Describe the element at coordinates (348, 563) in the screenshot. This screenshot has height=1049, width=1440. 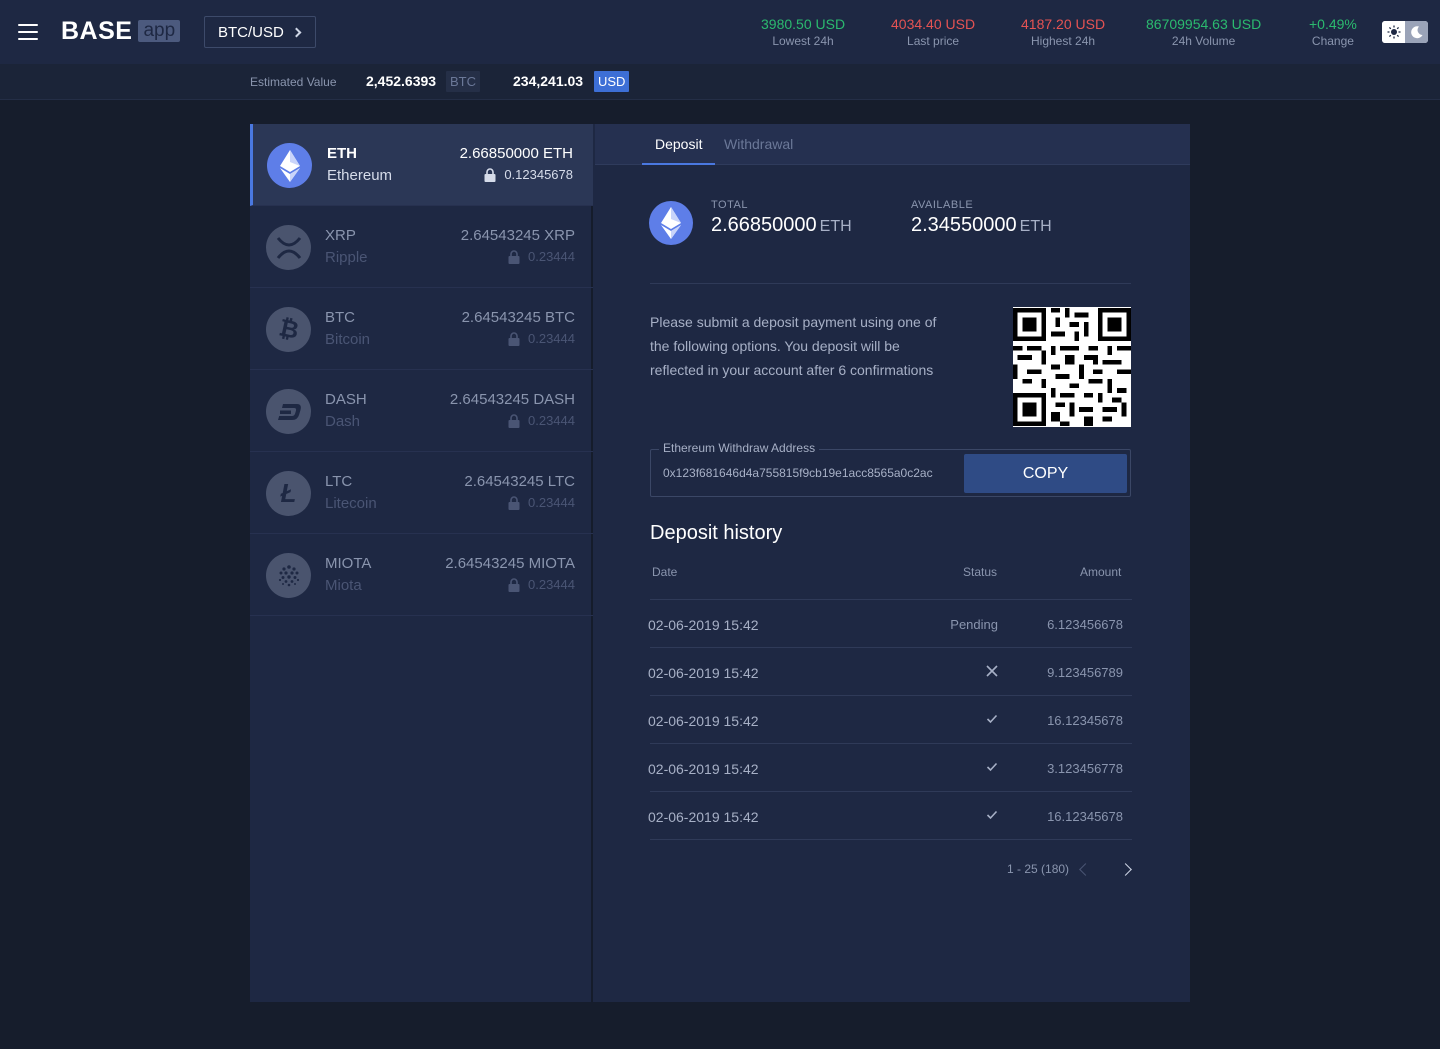
I see `coin-symbol: MIOTA` at that location.